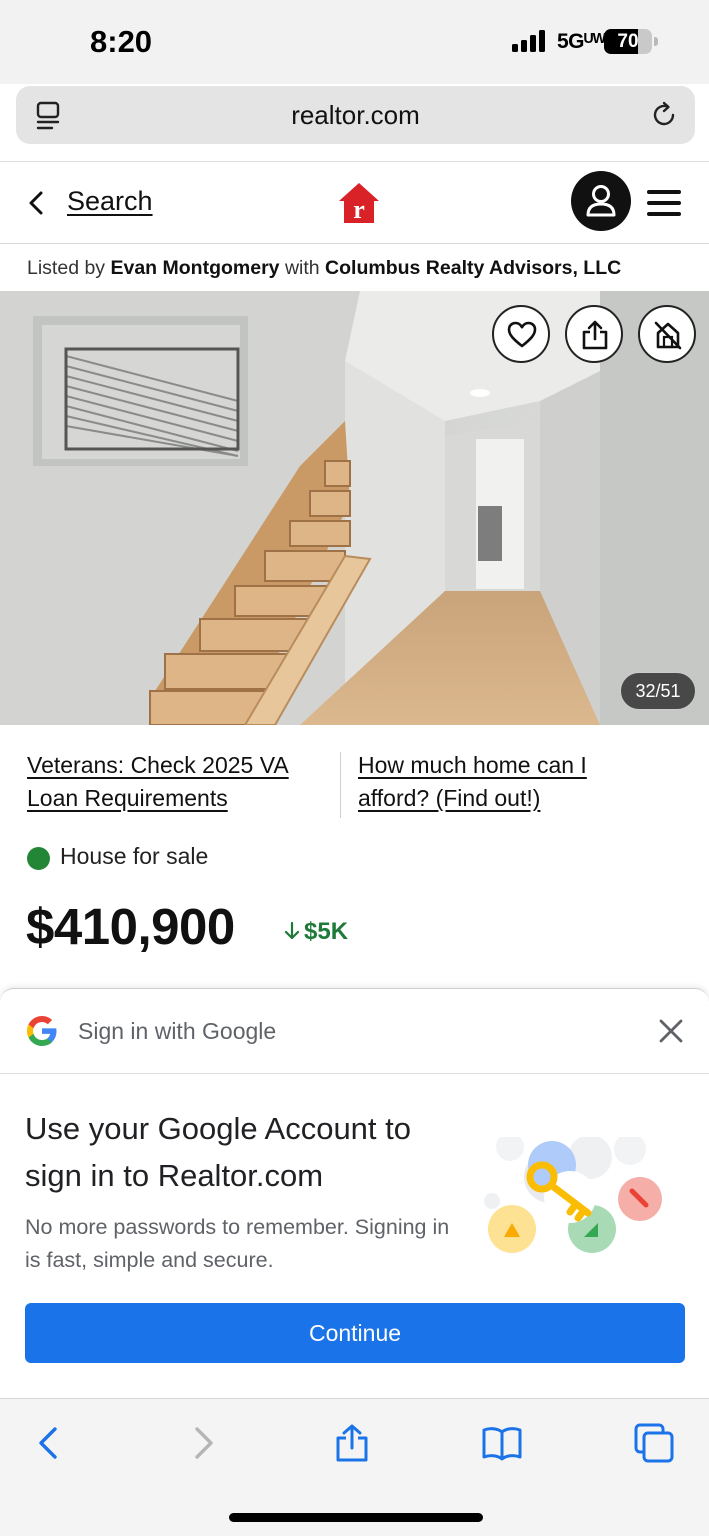 This screenshot has width=709, height=1536. What do you see at coordinates (359, 209) in the screenshot?
I see `svg-text: r` at bounding box center [359, 209].